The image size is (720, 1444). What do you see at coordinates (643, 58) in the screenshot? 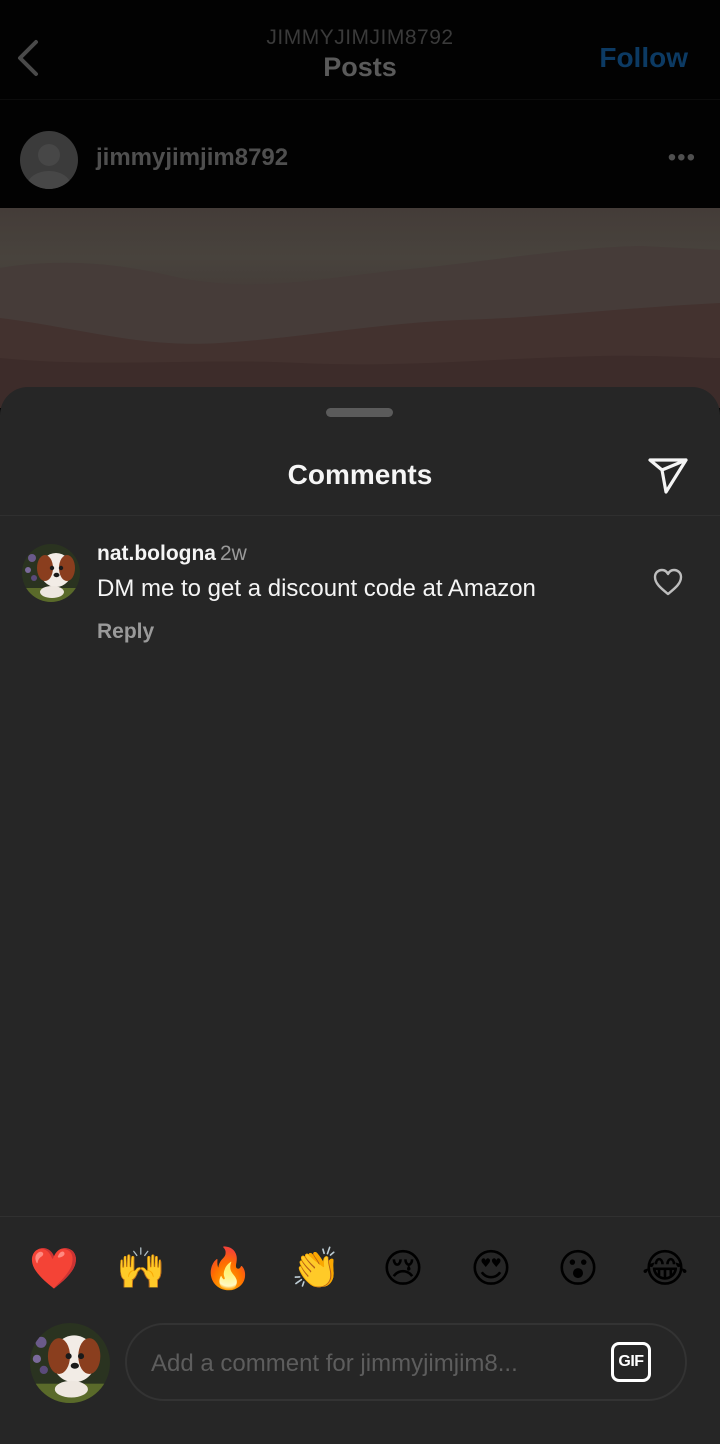
I see `follow-button: Follow` at bounding box center [643, 58].